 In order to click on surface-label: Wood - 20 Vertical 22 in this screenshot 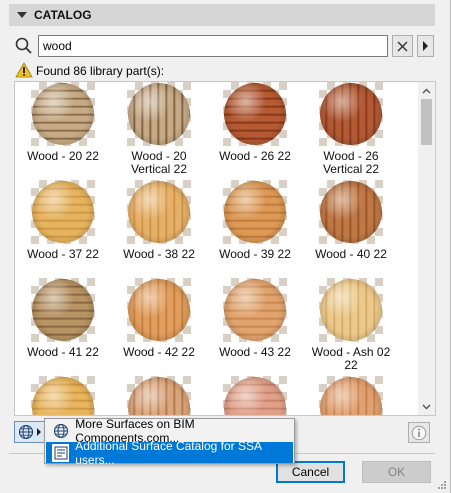, I will do `click(159, 162)`.